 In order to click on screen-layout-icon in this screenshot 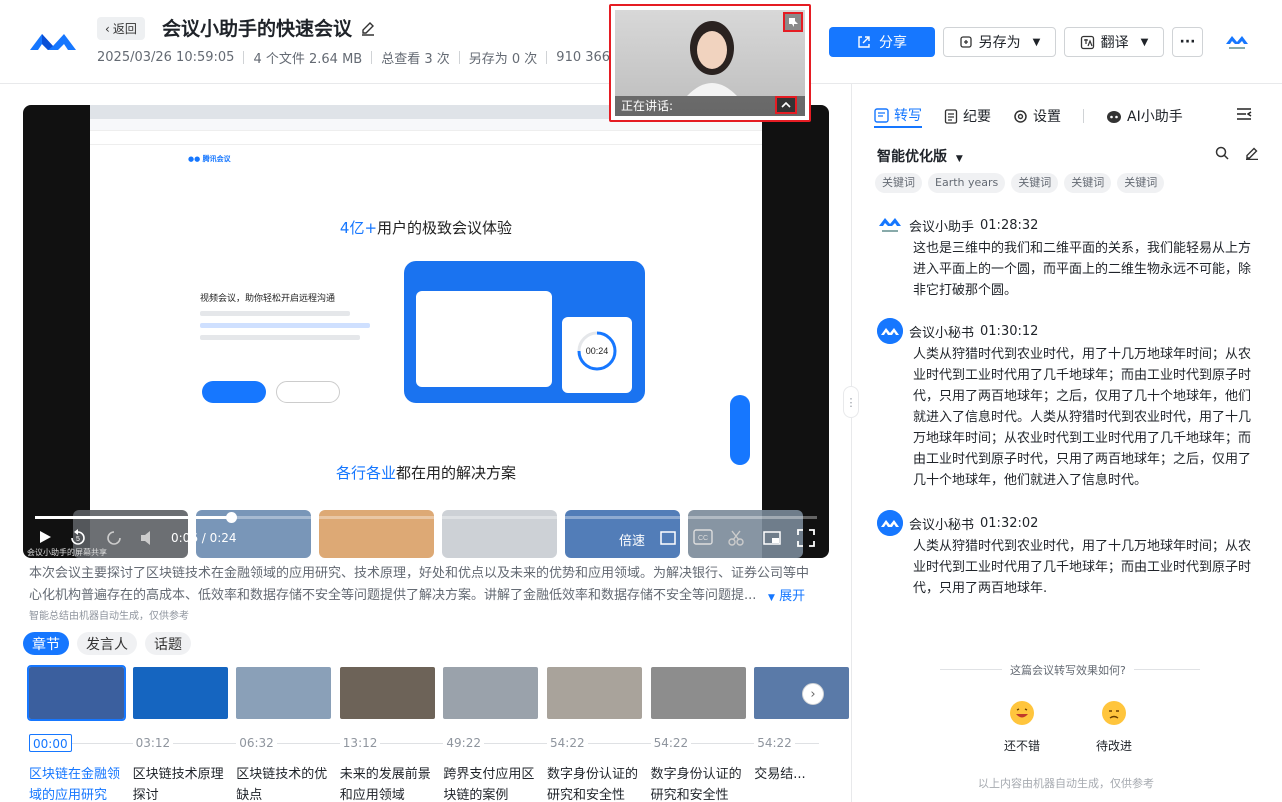, I will do `click(668, 538)`.